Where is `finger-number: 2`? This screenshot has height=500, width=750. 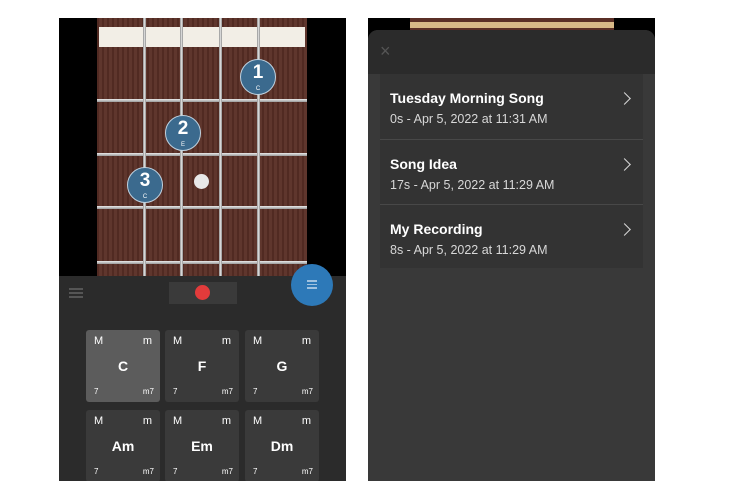
finger-number: 2 is located at coordinates (183, 128).